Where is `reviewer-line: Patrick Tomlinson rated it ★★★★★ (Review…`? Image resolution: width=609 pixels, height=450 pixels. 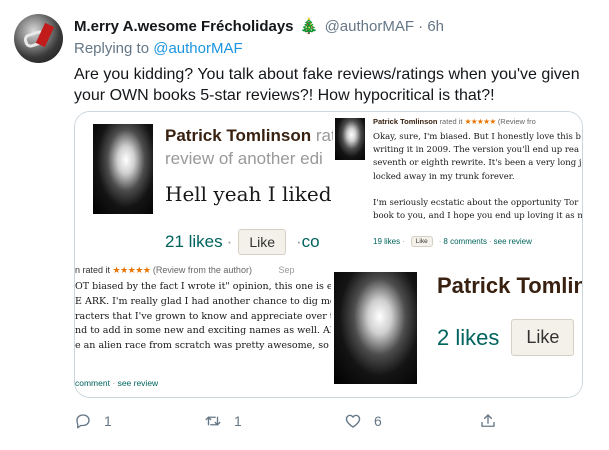 reviewer-line: Patrick Tomlinson rated it ★★★★★ (Review… is located at coordinates (454, 121).